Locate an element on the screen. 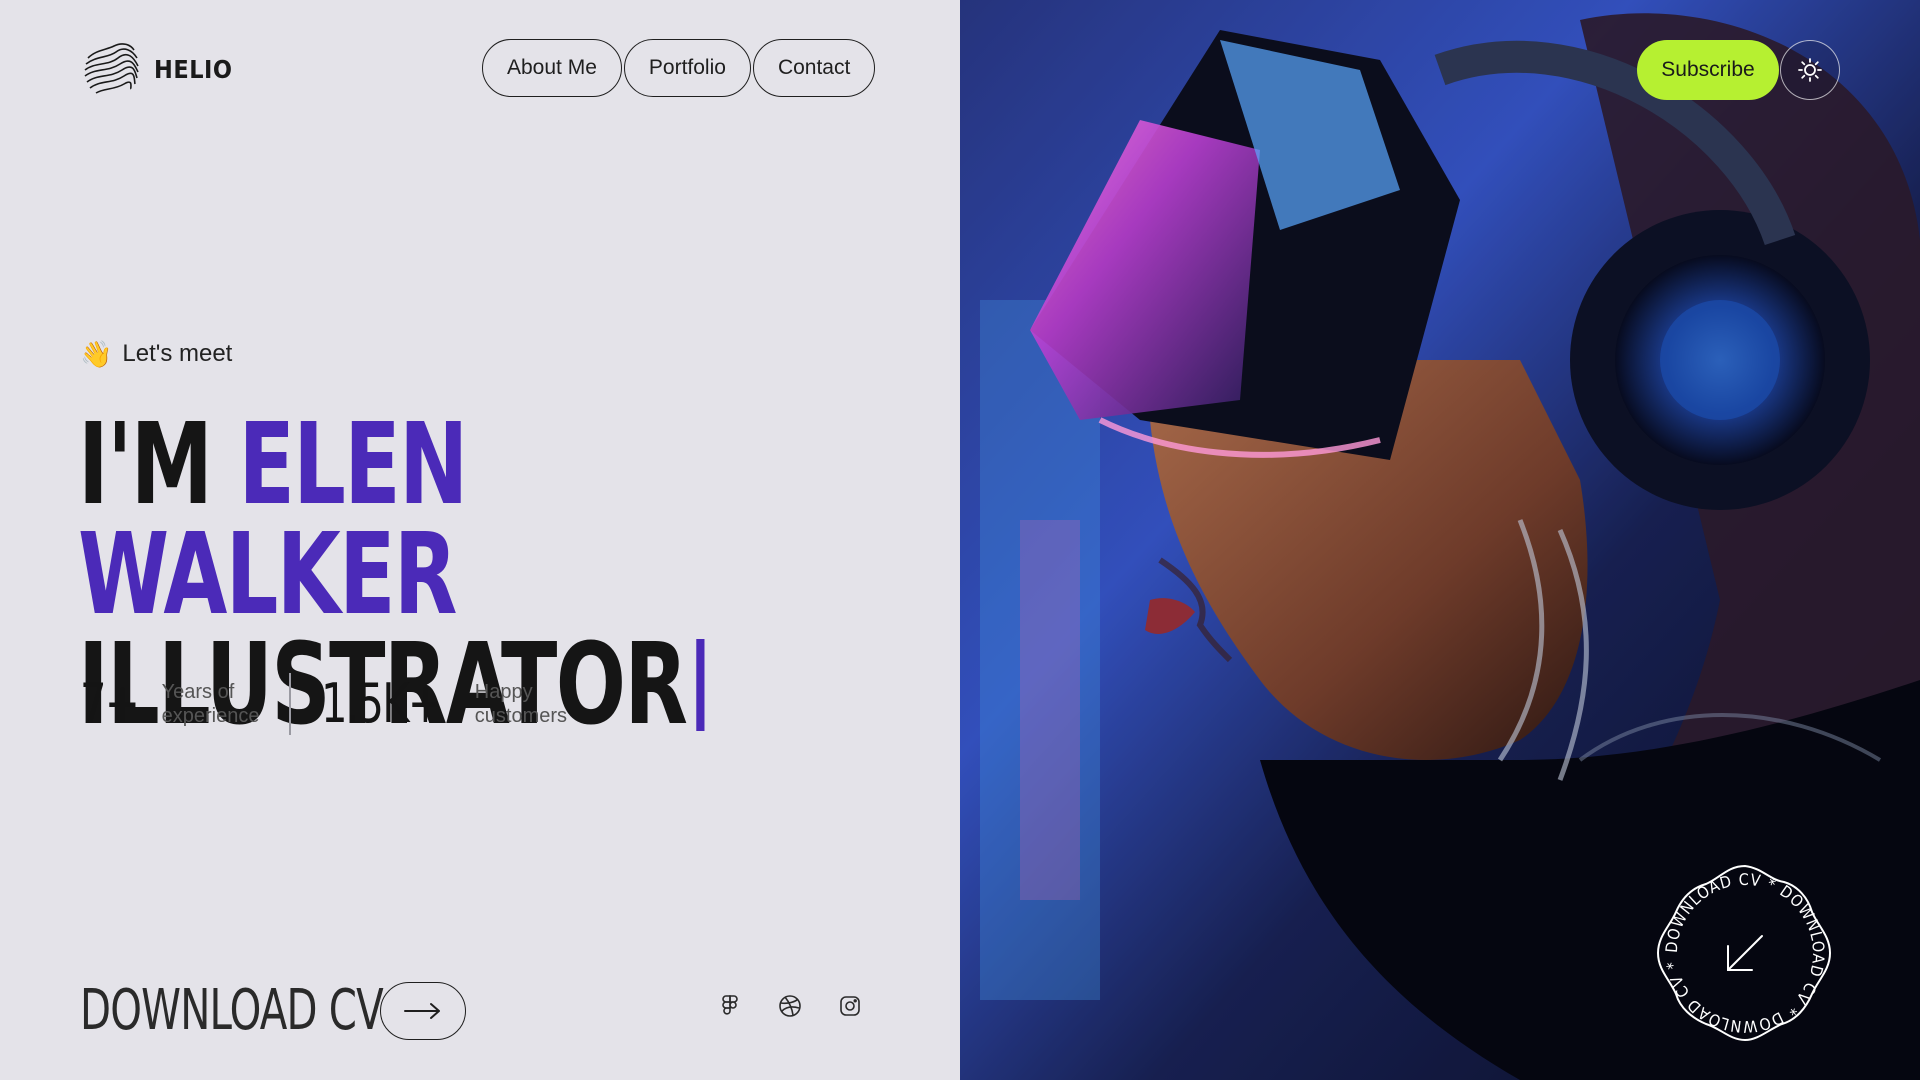 The height and width of the screenshot is (1080, 1920). dribbble-icon is located at coordinates (790, 1006).